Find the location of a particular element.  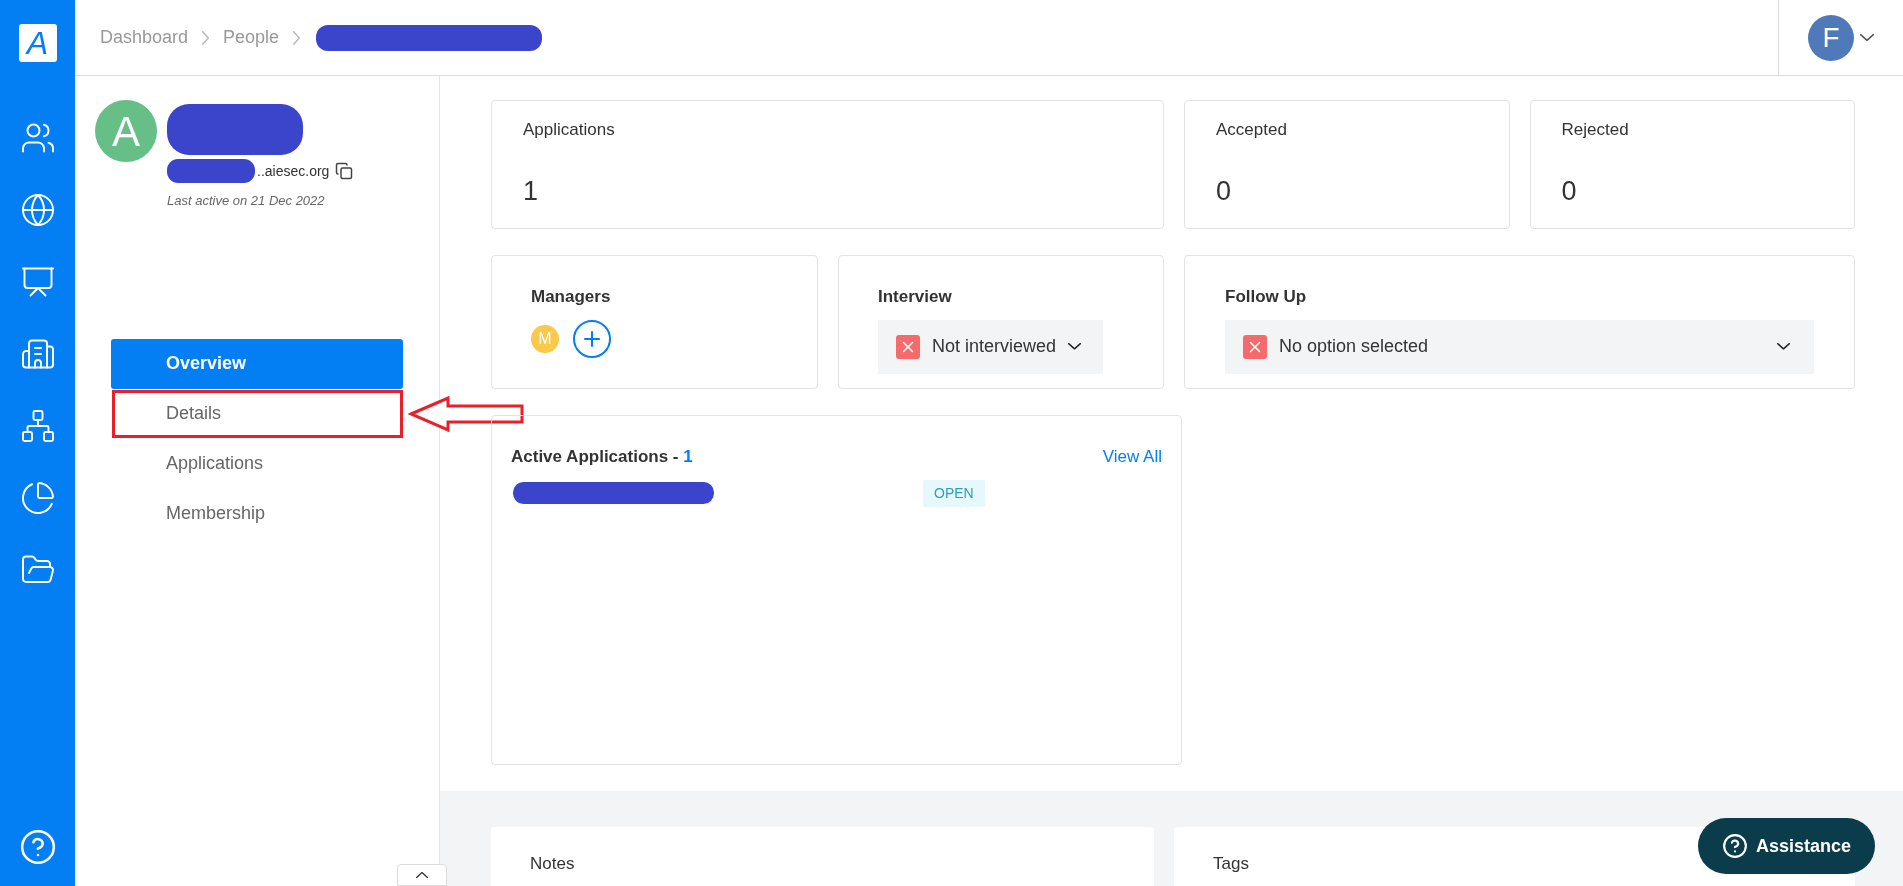

breadcrumb-link: Dashboard is located at coordinates (144, 37).